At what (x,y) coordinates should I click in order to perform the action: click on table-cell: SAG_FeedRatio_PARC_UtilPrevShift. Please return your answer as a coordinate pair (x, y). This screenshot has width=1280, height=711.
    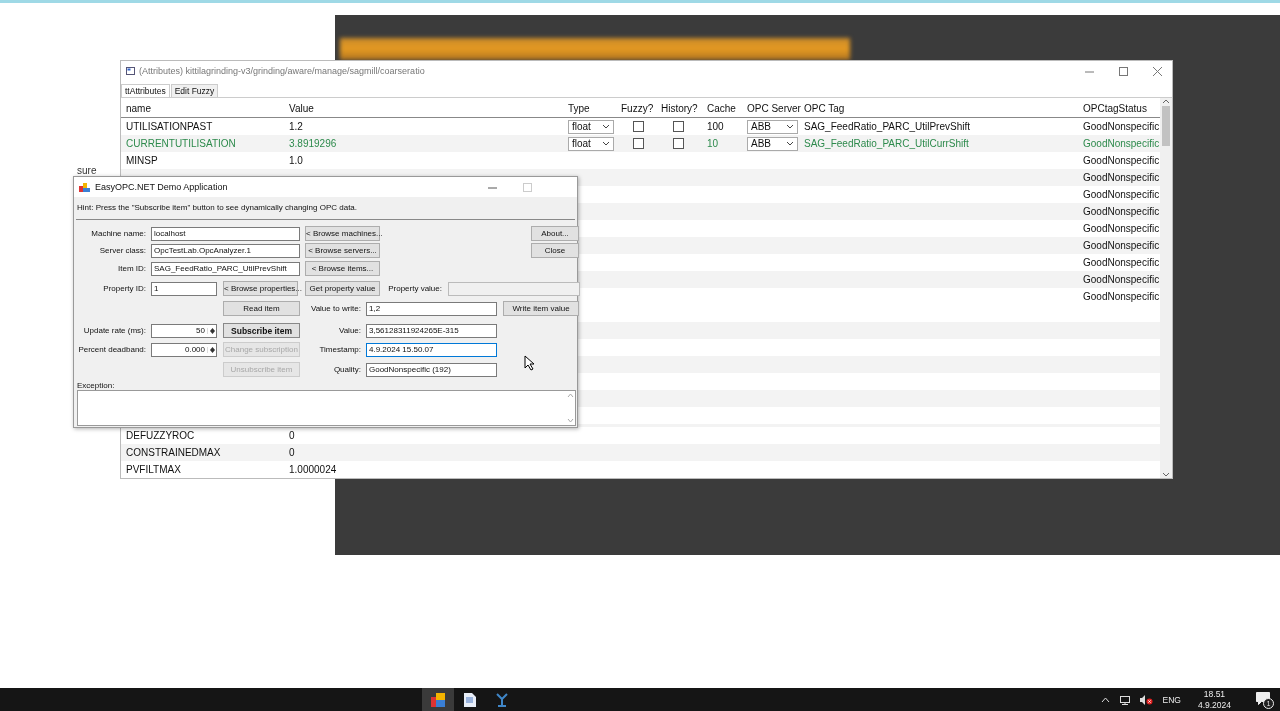
    Looking at the image, I should click on (887, 126).